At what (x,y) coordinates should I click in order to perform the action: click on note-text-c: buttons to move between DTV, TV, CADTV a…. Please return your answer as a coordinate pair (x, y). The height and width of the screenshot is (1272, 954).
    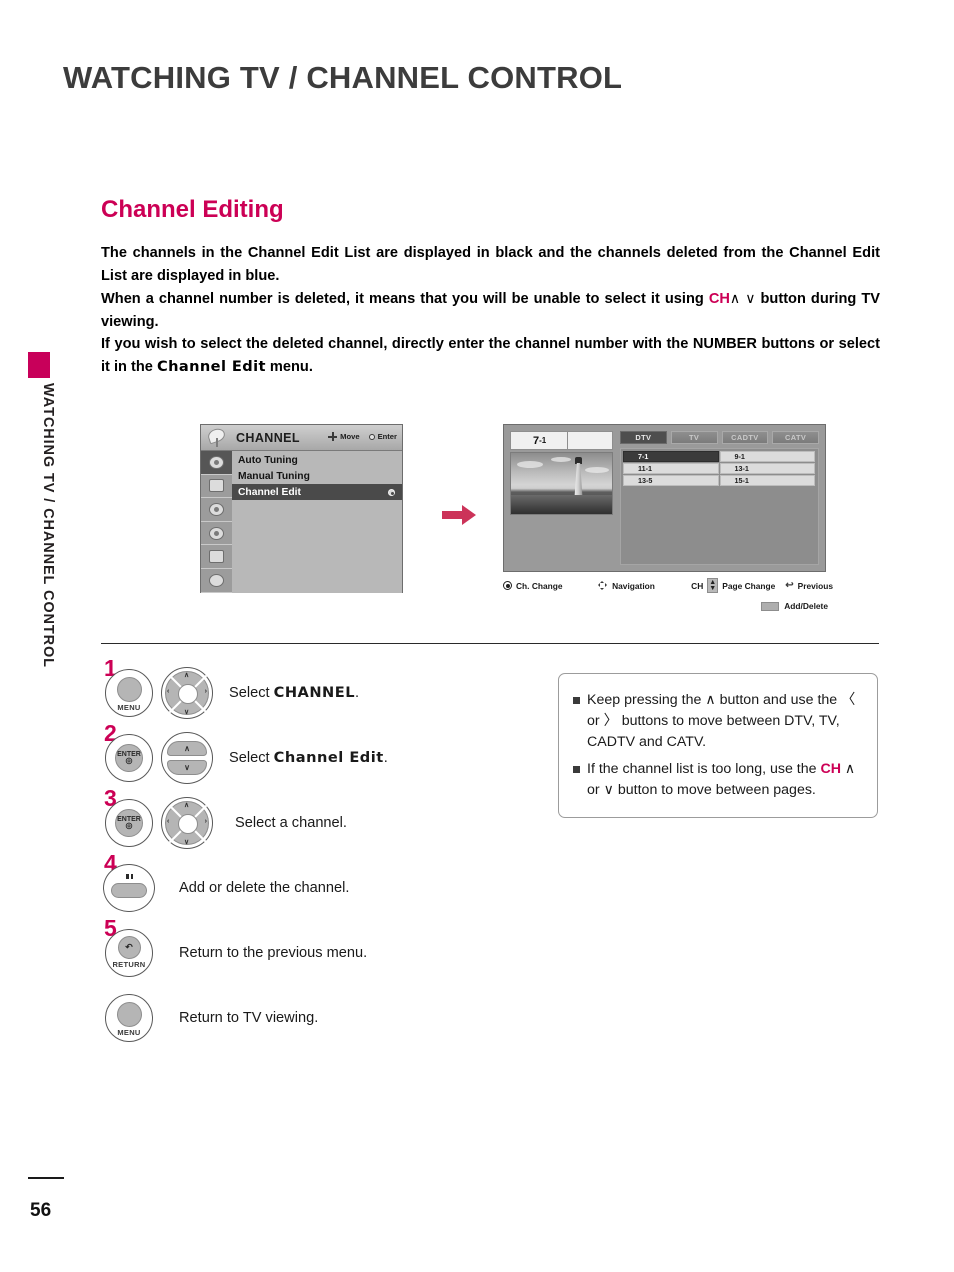
    Looking at the image, I should click on (713, 731).